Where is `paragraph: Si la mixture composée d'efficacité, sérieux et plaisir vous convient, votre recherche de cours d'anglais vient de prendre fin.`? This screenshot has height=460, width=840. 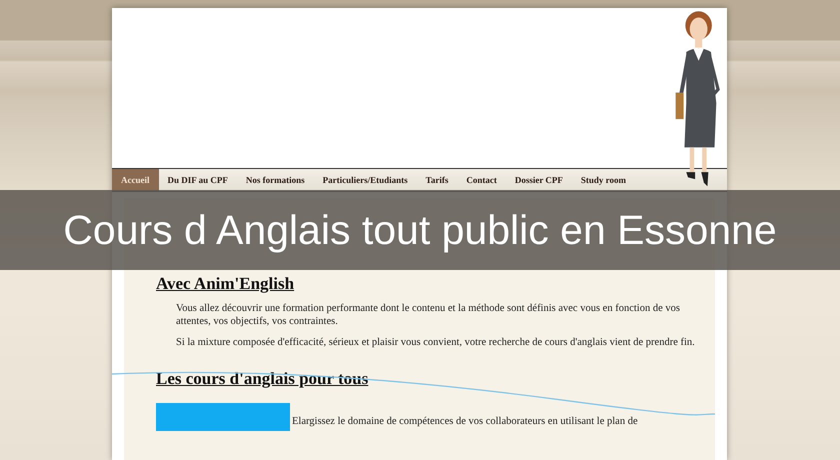
paragraph: Si la mixture composée d'efficacité, sérieux et plaisir vous convient, votre recherche de cours d'anglais vient de prendre fin. is located at coordinates (435, 342).